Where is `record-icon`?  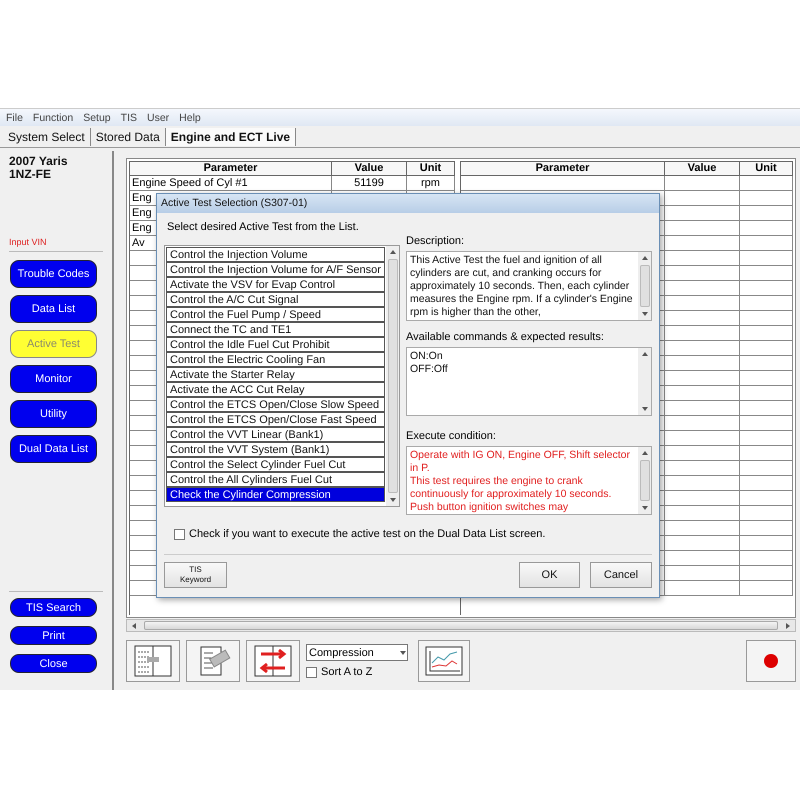 record-icon is located at coordinates (771, 661).